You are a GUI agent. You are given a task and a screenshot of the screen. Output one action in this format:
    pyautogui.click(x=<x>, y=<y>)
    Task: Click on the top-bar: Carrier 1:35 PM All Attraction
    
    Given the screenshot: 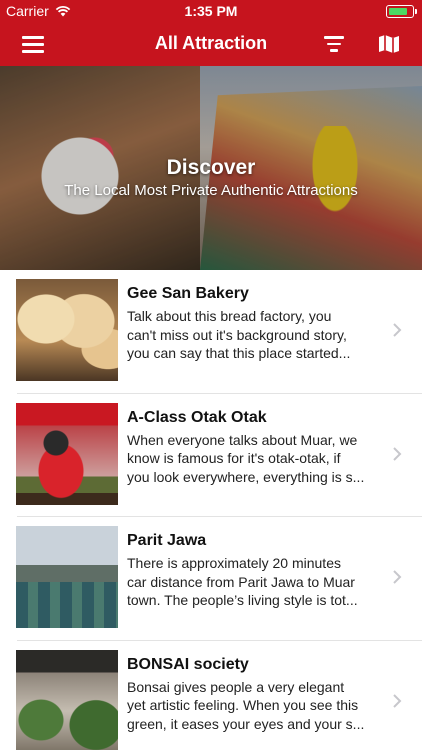 What is the action you would take?
    pyautogui.click(x=211, y=33)
    